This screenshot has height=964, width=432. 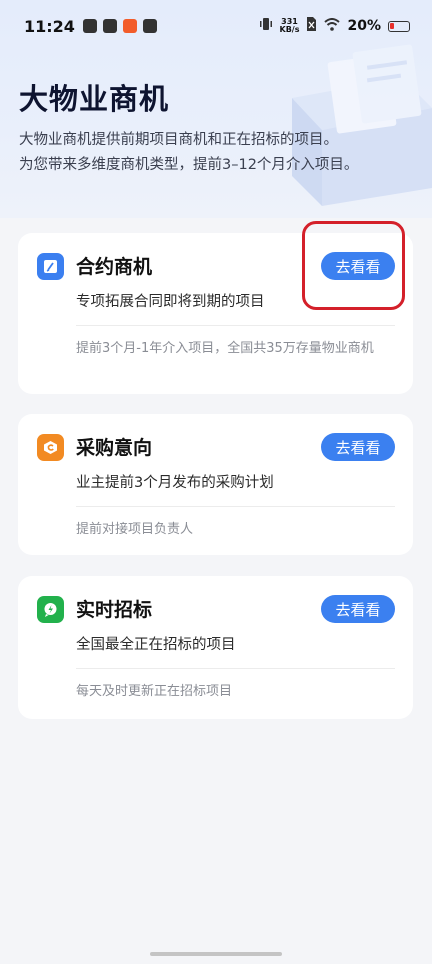 What do you see at coordinates (353, 265) in the screenshot?
I see `highlight-annotation` at bounding box center [353, 265].